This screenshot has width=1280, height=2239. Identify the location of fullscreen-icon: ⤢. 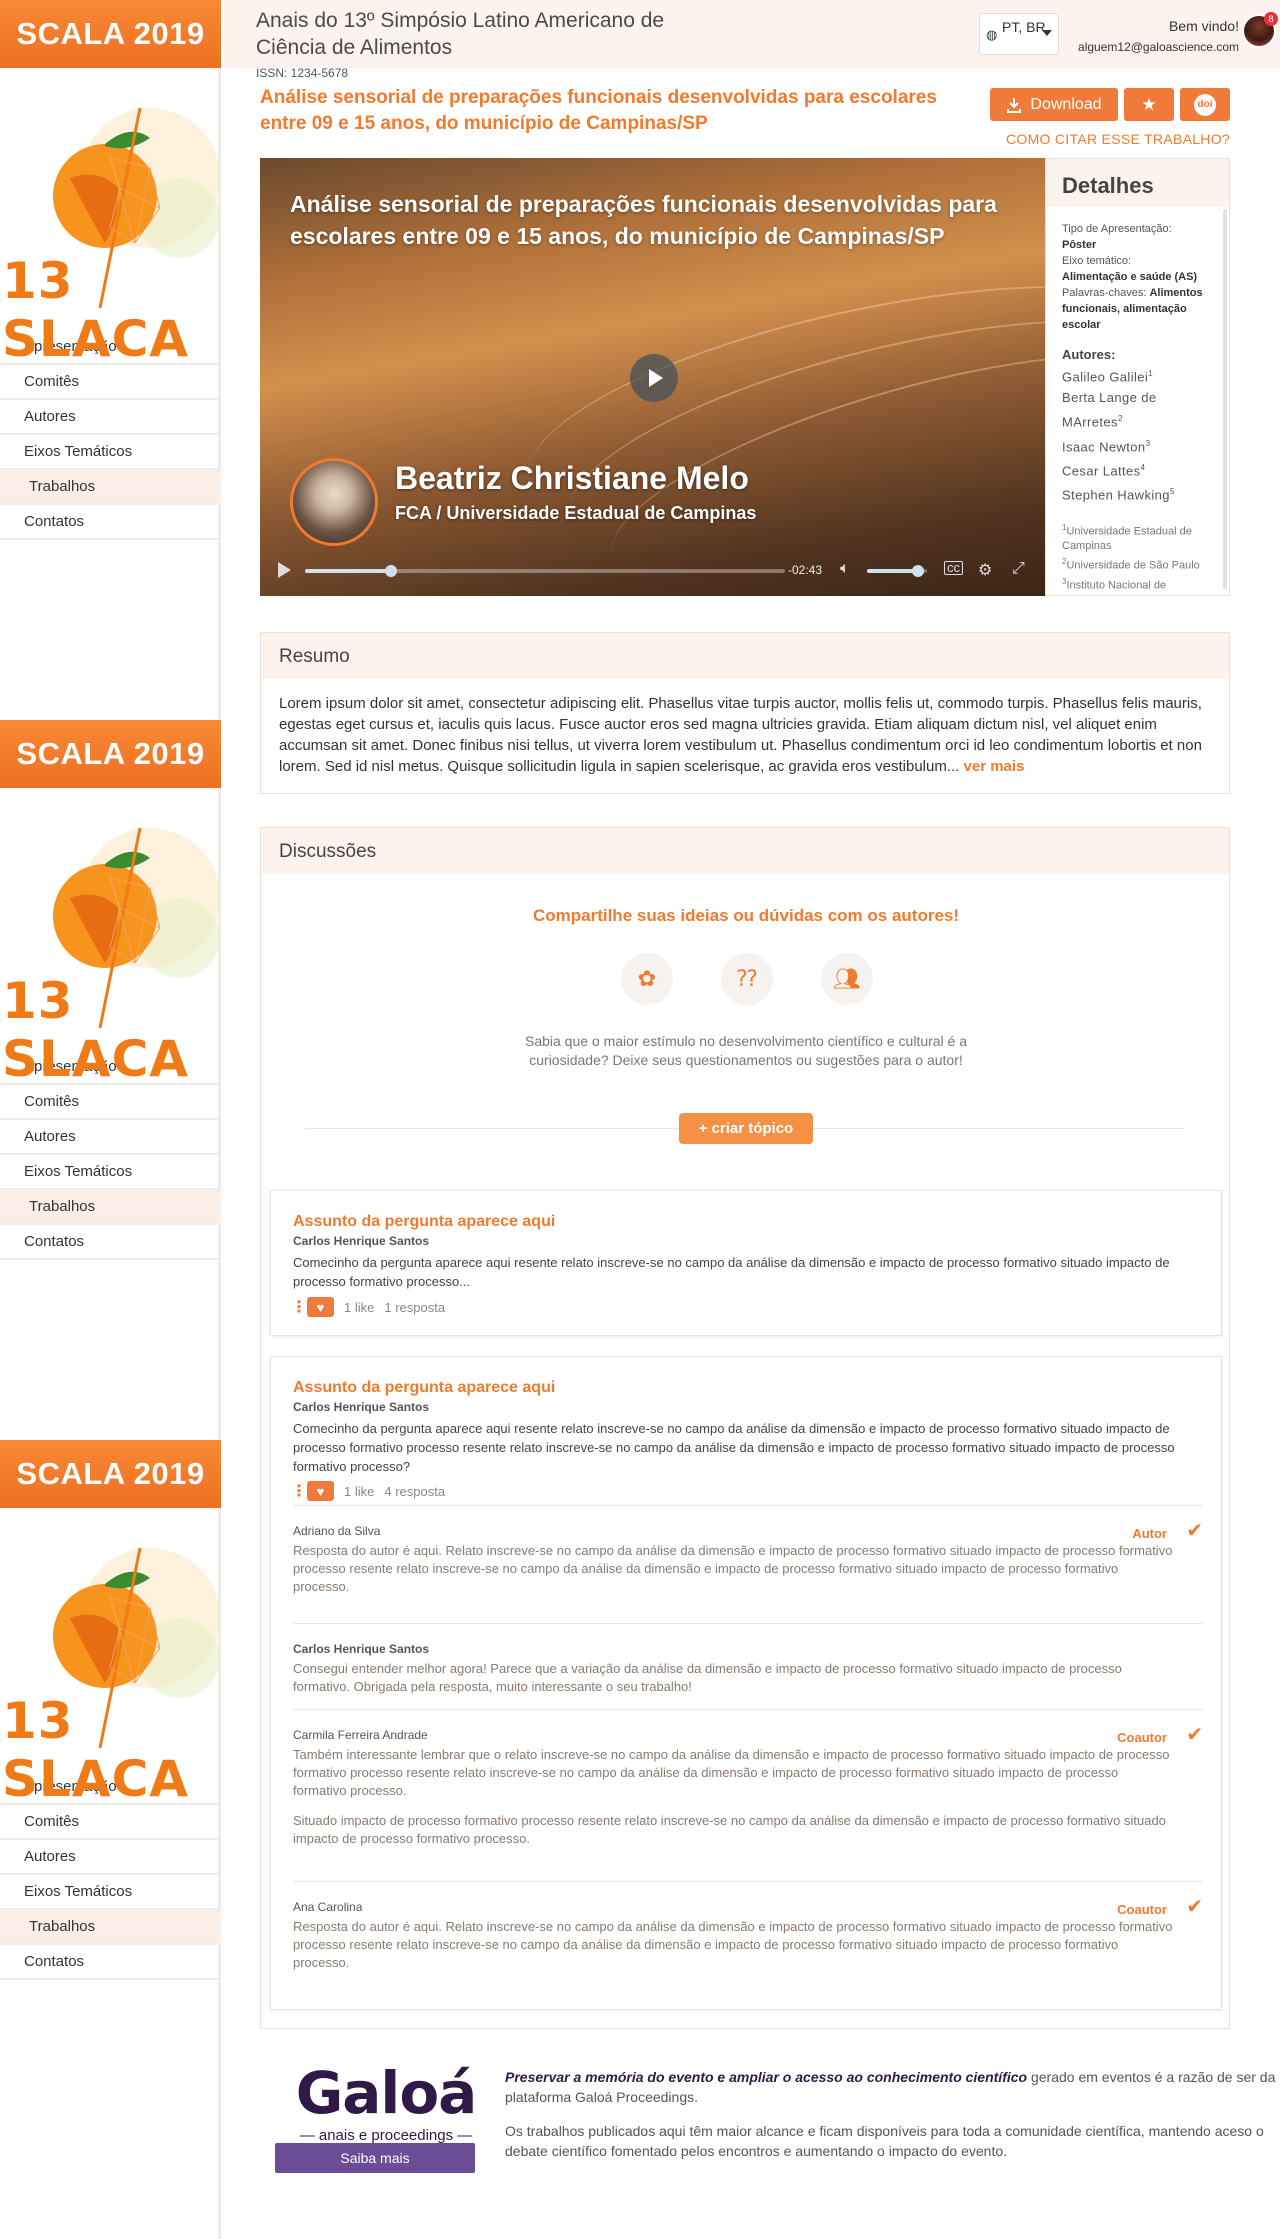
(1018, 569).